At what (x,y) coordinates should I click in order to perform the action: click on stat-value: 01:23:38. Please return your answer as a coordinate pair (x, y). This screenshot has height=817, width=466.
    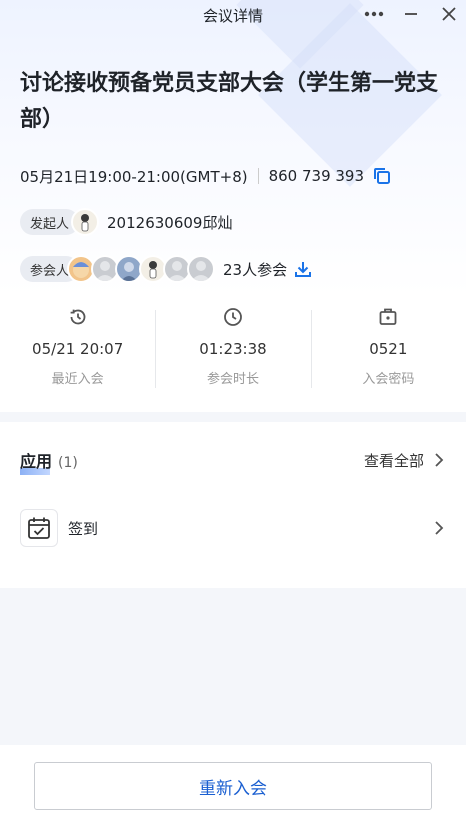
    Looking at the image, I should click on (233, 349).